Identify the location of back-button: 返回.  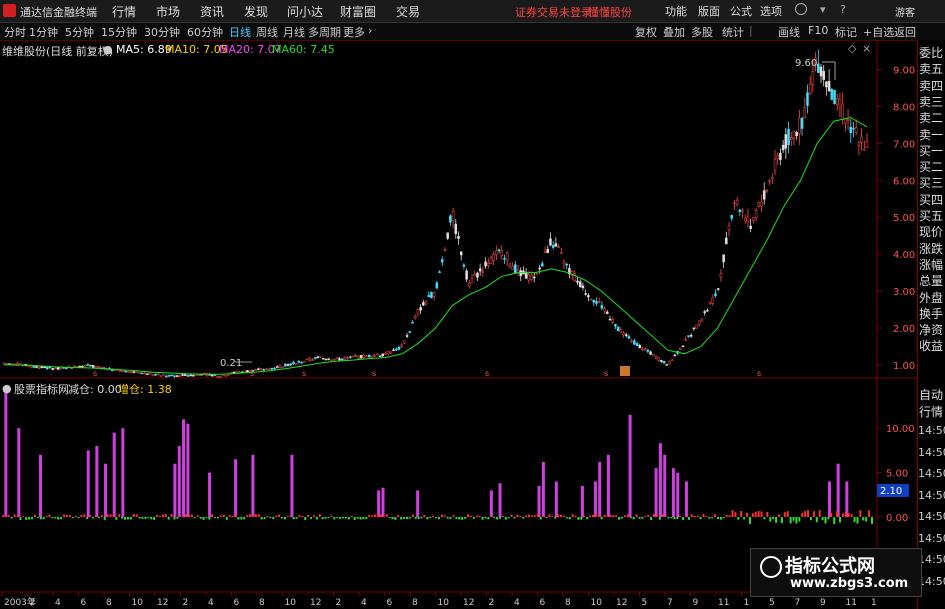
(905, 32).